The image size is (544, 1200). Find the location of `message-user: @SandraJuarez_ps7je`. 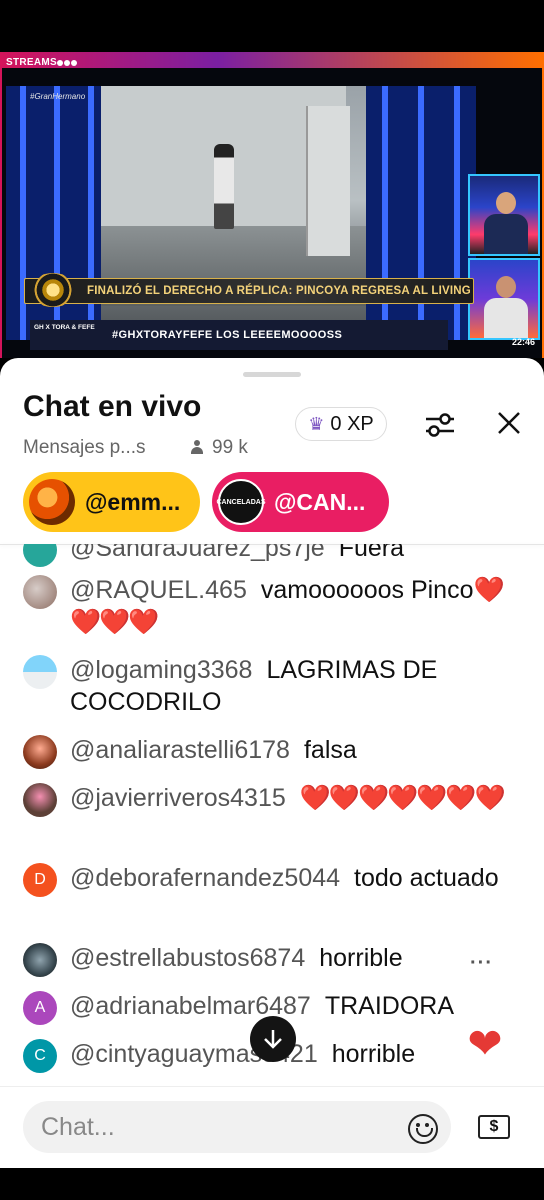

message-user: @SandraJuarez_ps7je is located at coordinates (197, 553).